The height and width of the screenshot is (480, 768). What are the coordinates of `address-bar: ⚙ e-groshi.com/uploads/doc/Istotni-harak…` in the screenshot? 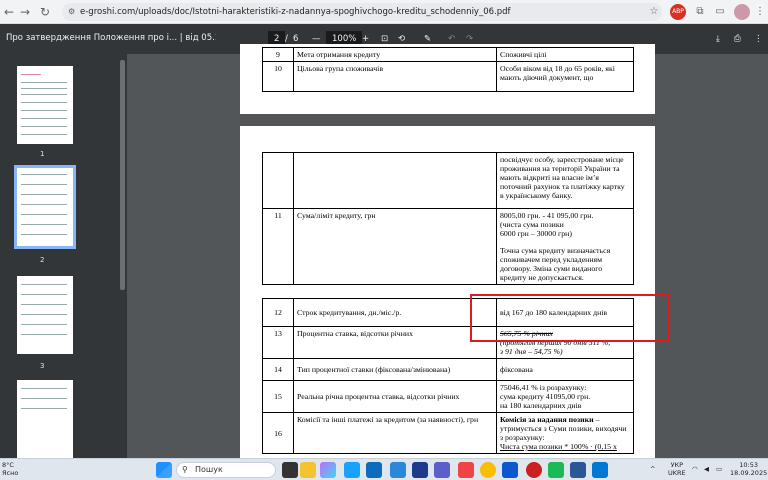 It's located at (362, 12).